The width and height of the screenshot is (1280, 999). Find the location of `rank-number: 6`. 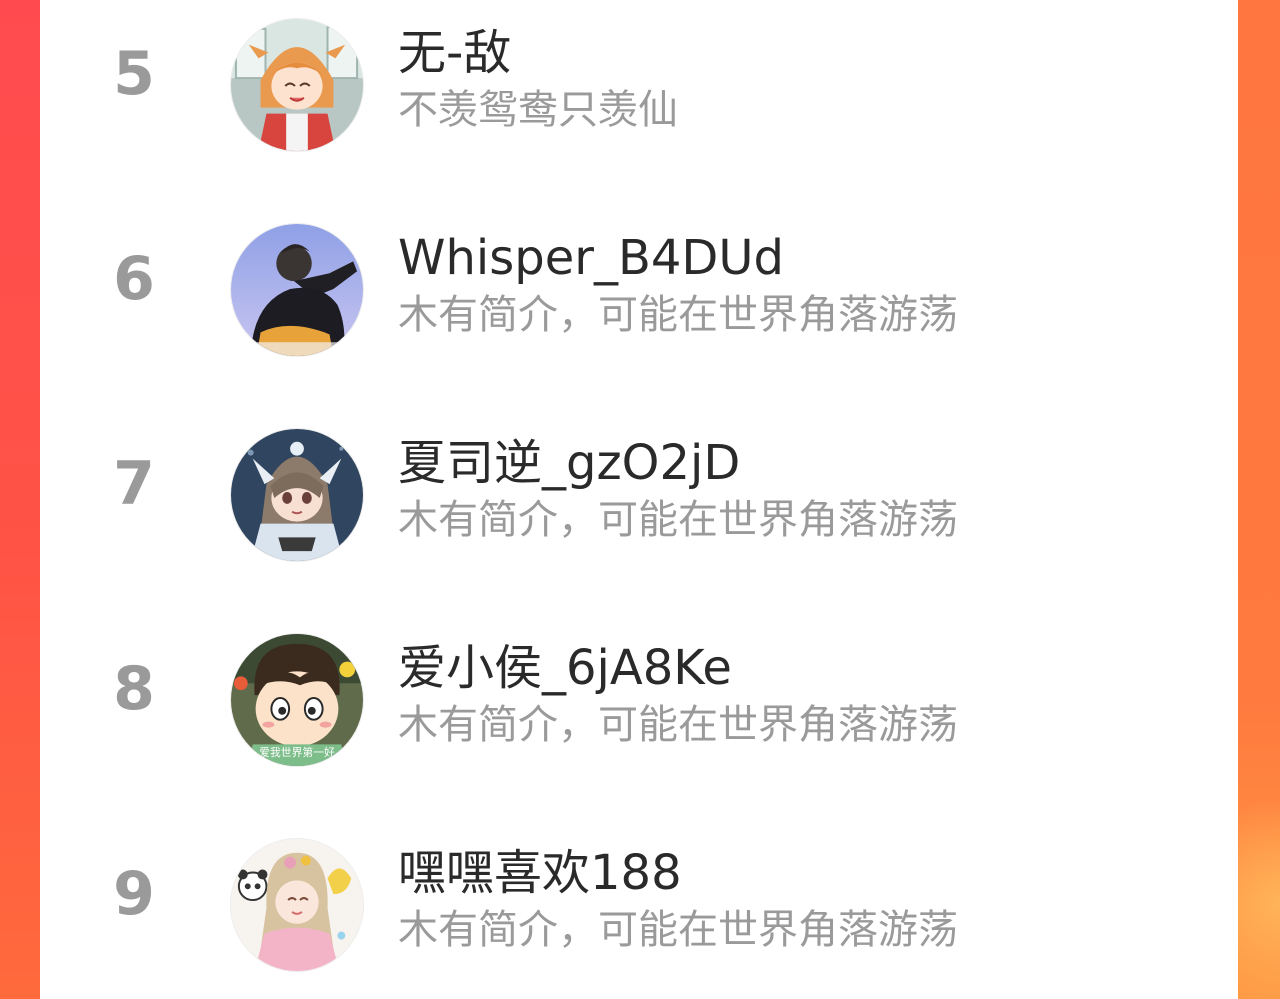

rank-number: 6 is located at coordinates (134, 279).